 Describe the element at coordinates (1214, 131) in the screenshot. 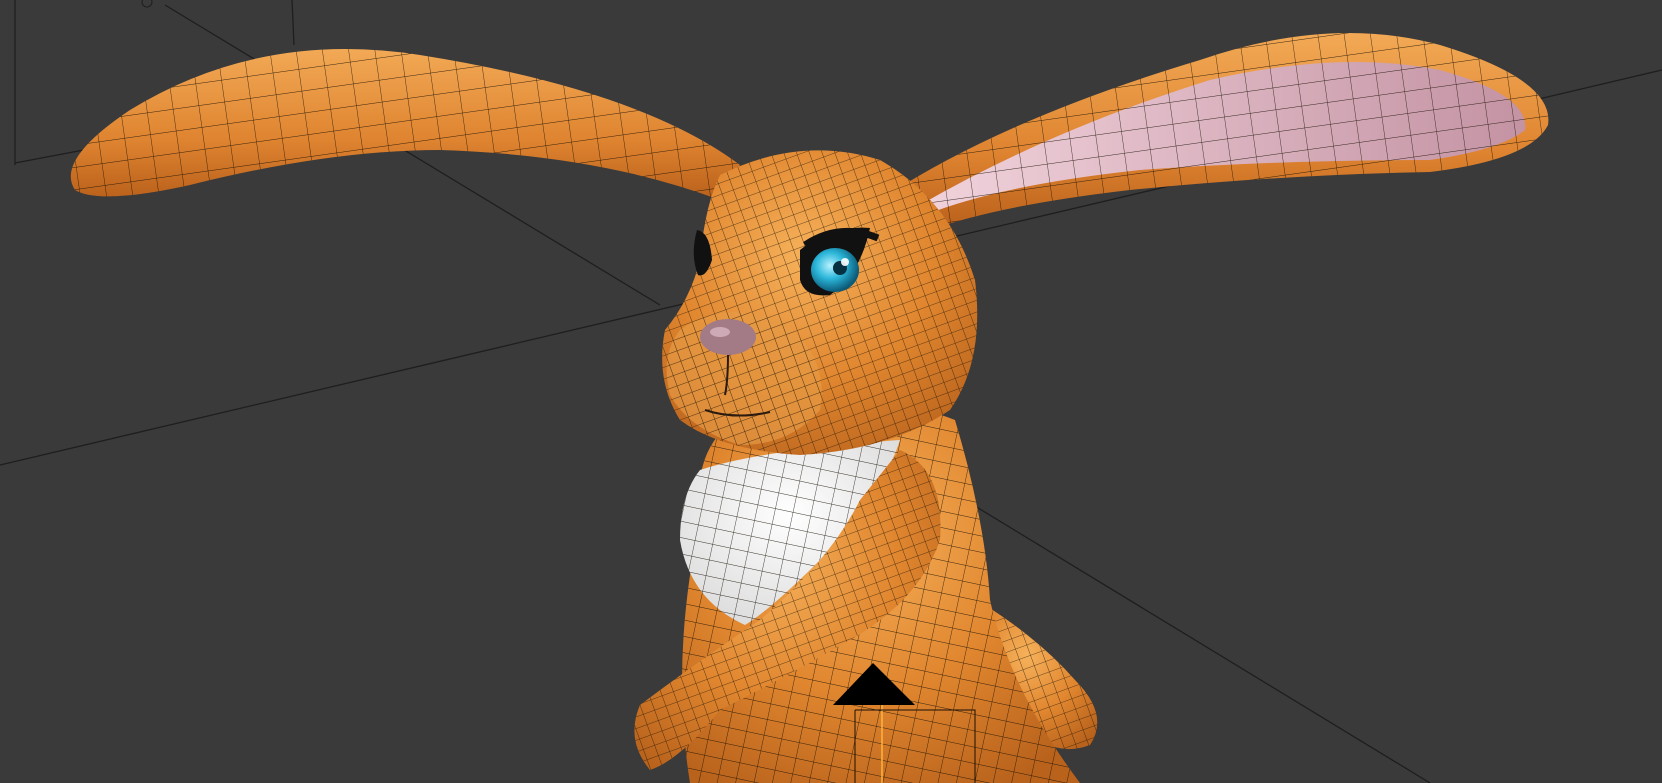

I see `rabbit-right-ear` at that location.